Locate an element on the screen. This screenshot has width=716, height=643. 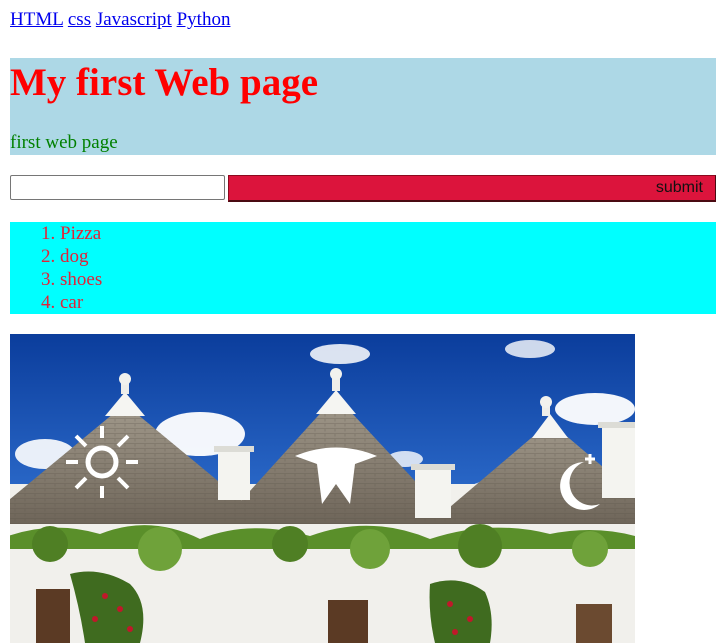
page-header: My first Web page first web page is located at coordinates (363, 106).